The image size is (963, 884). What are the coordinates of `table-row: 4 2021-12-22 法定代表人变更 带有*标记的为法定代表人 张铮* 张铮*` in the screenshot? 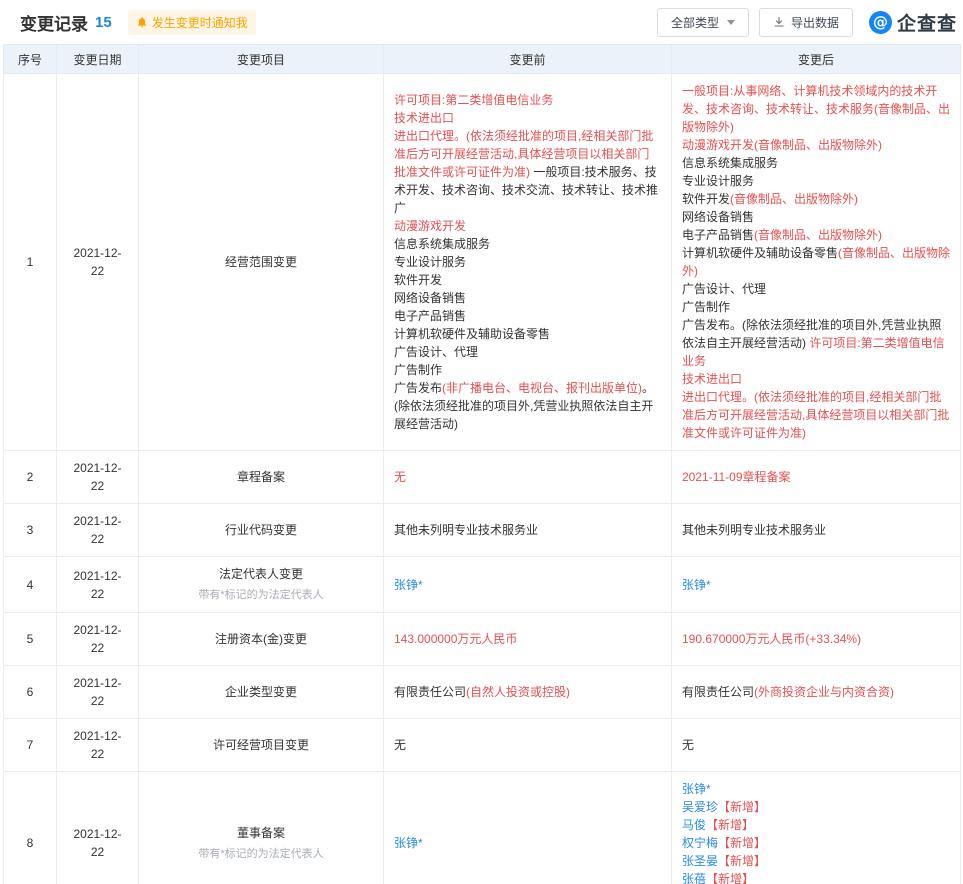 It's located at (482, 584).